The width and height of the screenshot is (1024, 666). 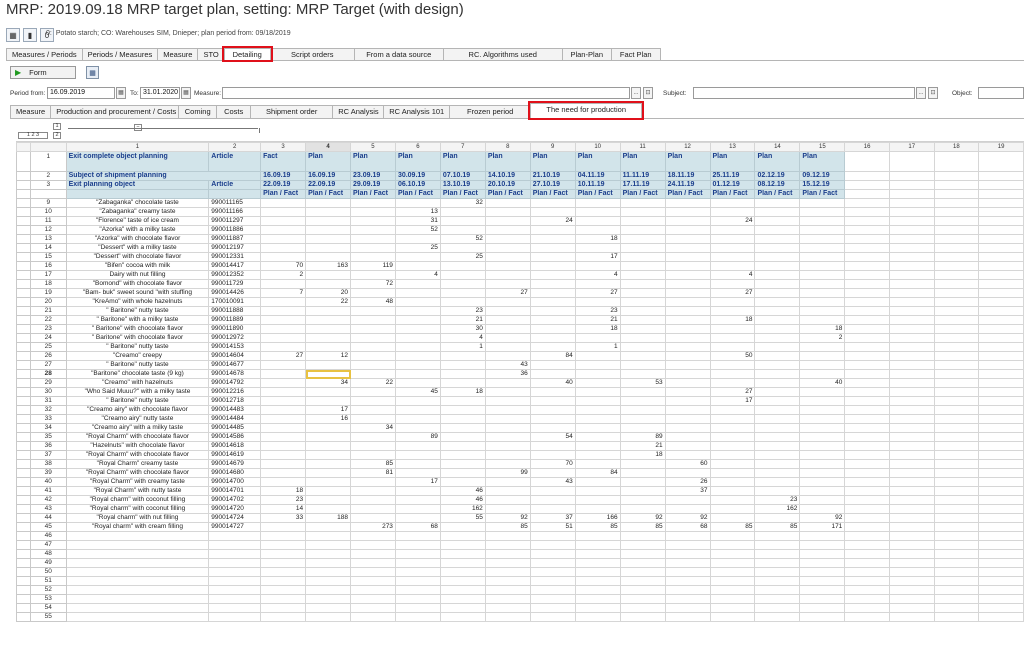 What do you see at coordinates (48, 383) in the screenshot?
I see `row-number: 29` at bounding box center [48, 383].